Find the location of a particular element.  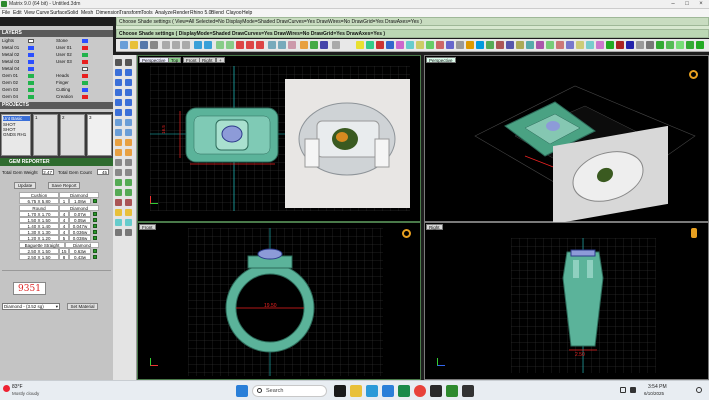

history-tool-icon is located at coordinates (500, 45).